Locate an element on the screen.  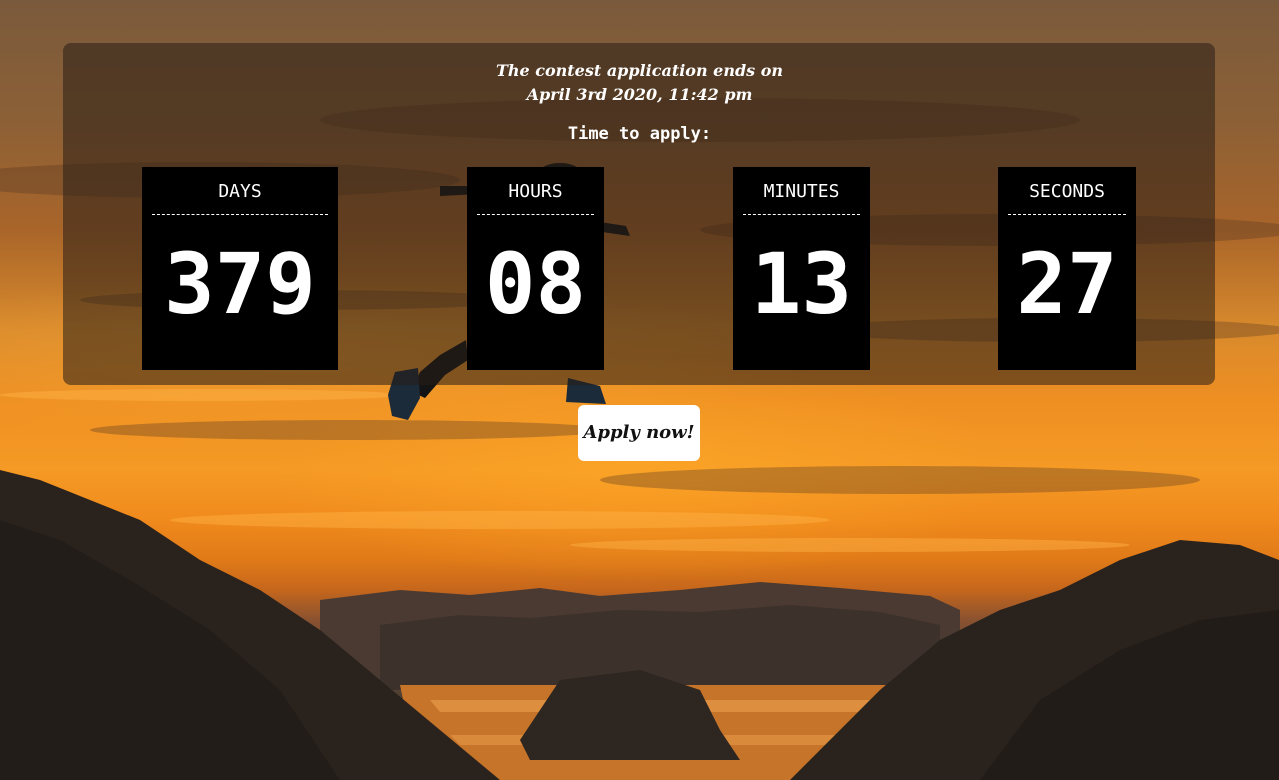
countdown-unit-label: HOURS is located at coordinates (535, 197).